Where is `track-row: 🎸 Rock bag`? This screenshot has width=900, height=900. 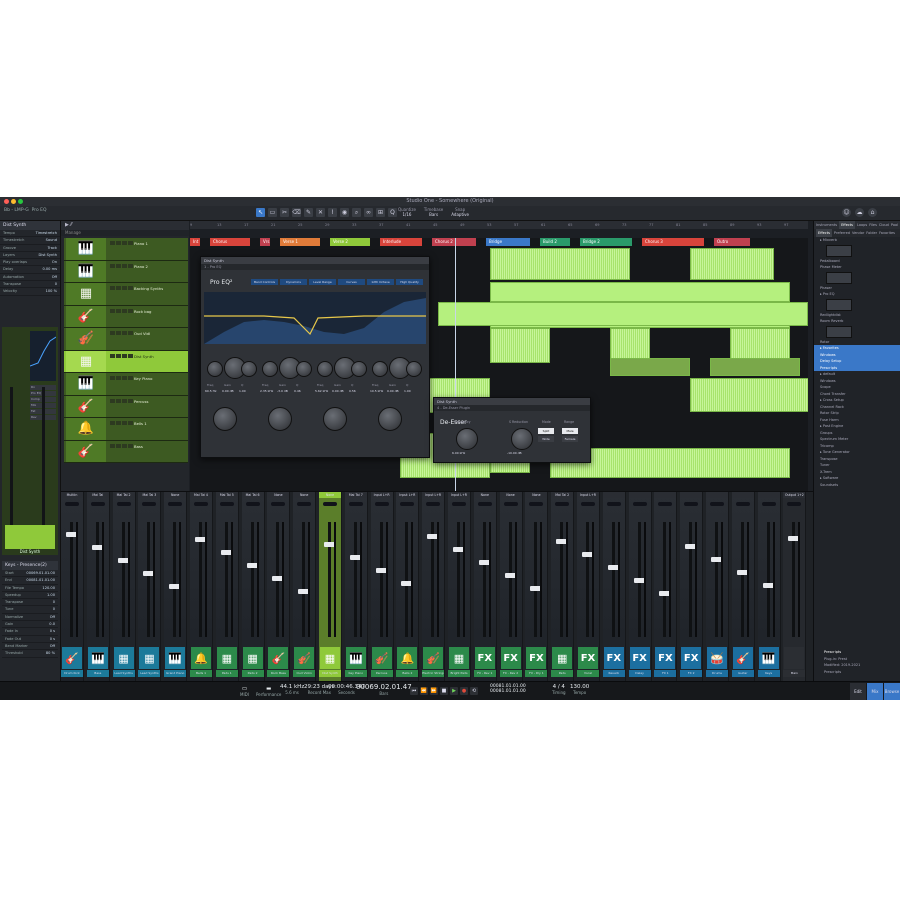 track-row: 🎸 Rock bag is located at coordinates (126, 316).